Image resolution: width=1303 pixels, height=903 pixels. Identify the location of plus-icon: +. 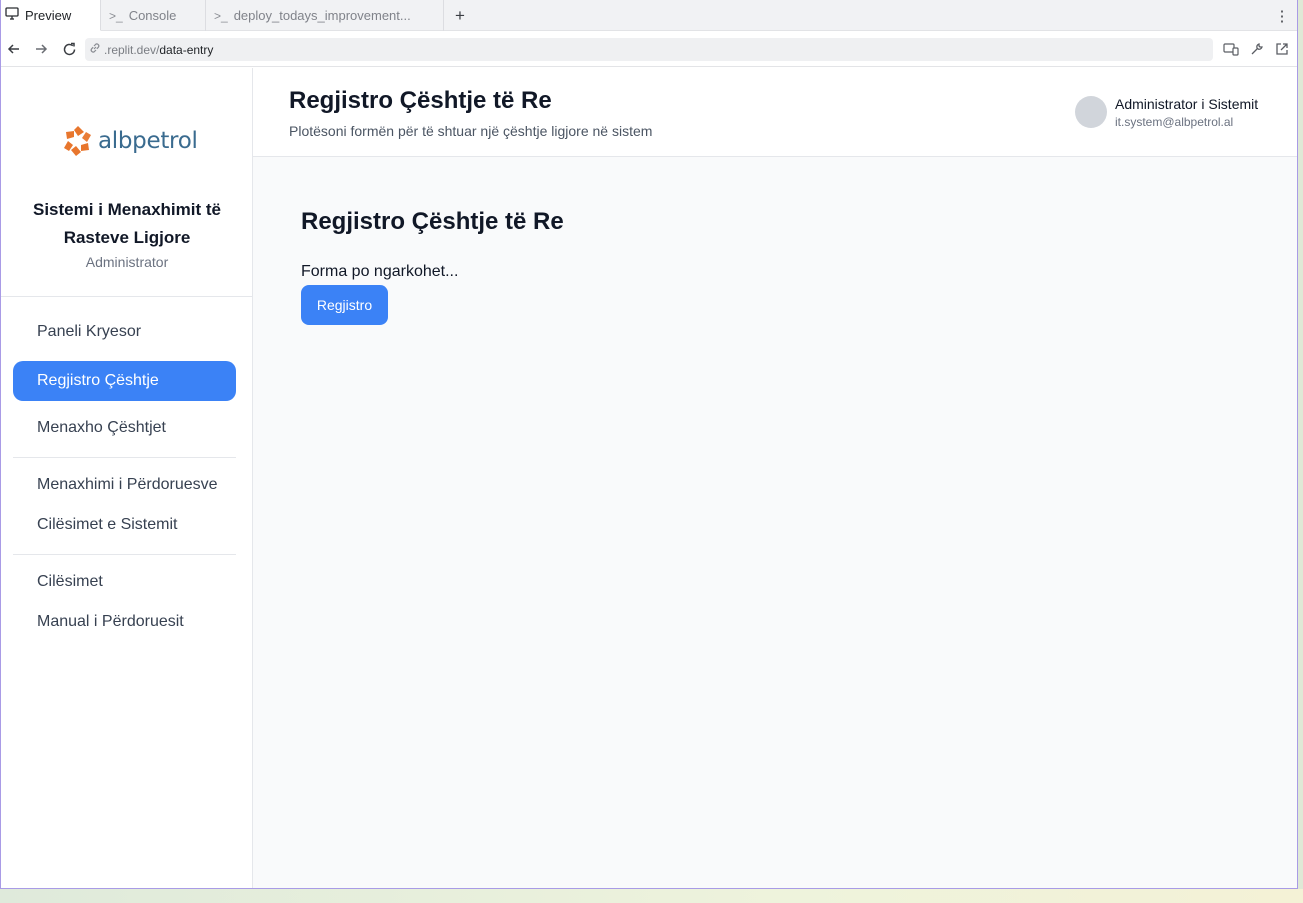
(460, 15).